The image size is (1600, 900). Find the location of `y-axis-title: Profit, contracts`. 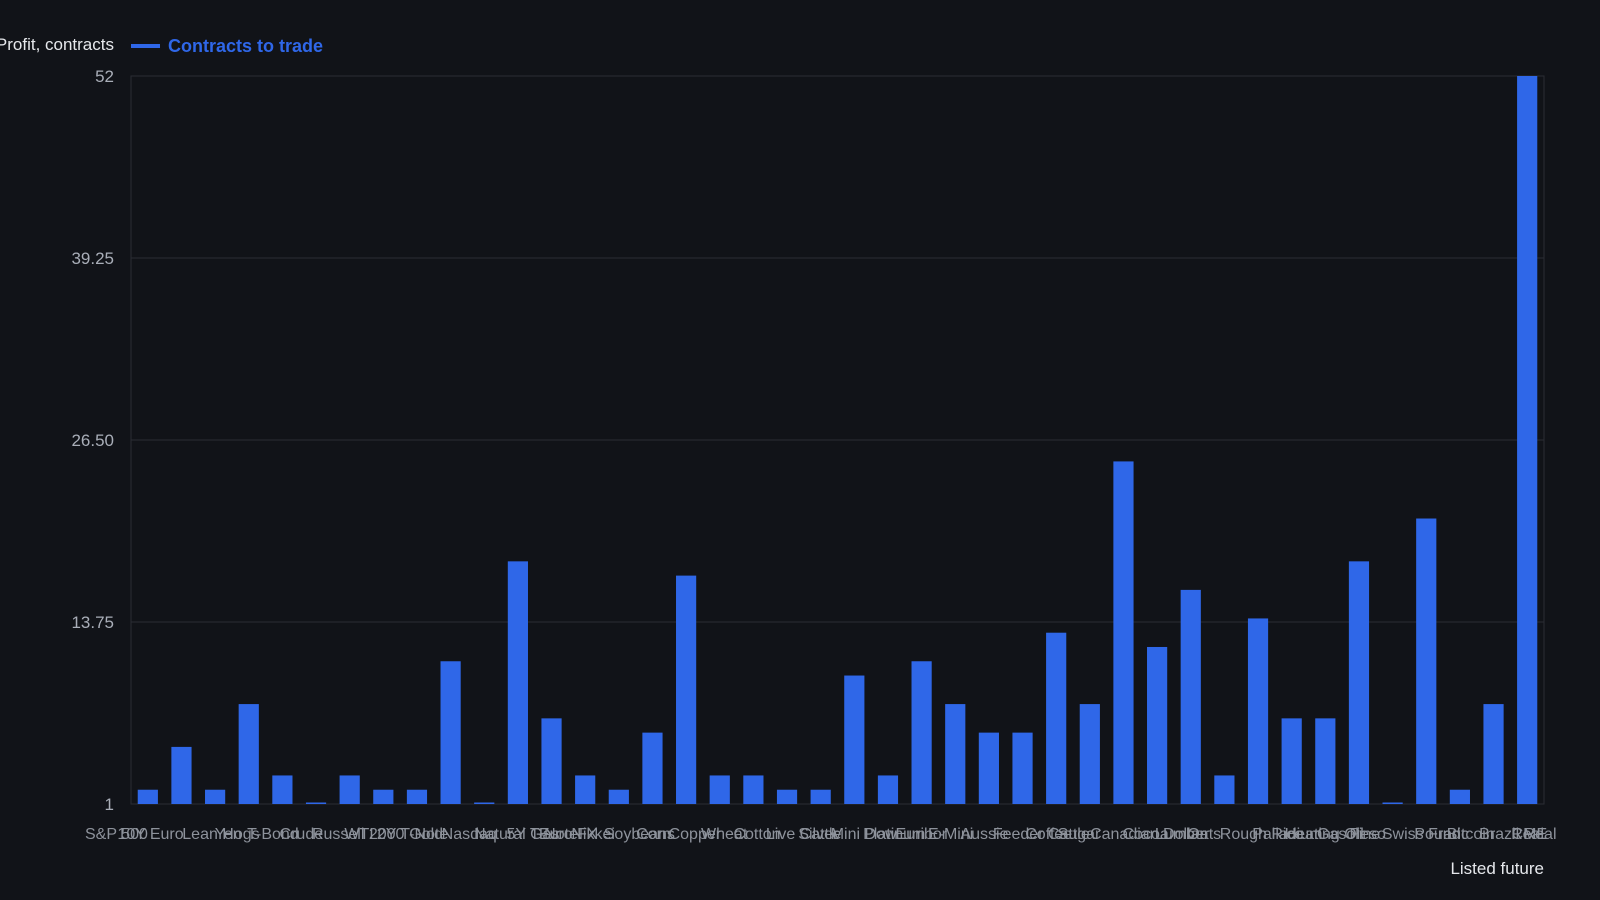

y-axis-title: Profit, contracts is located at coordinates (57, 44).